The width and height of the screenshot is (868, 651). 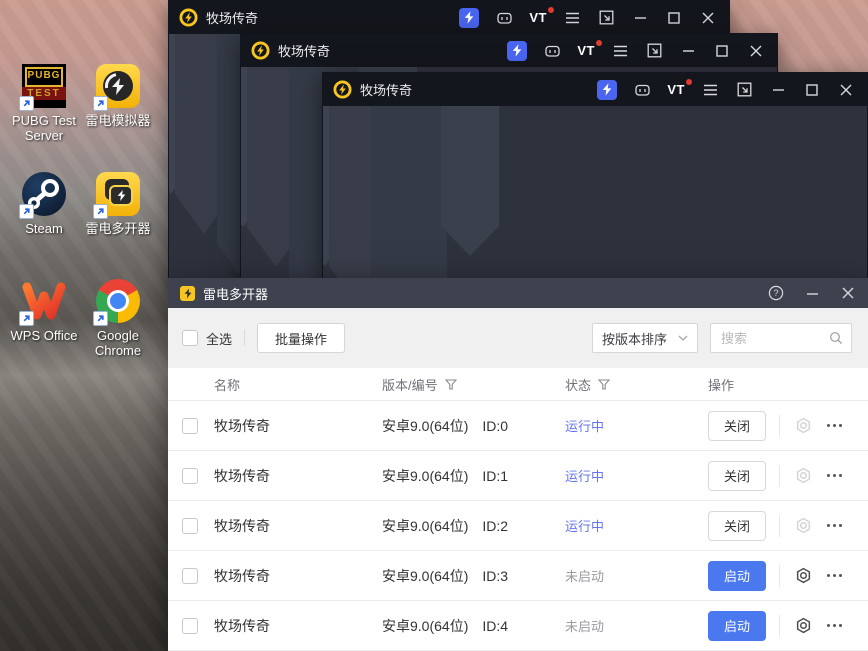 I want to click on batch-operations-button: 批量操作, so click(x=301, y=338).